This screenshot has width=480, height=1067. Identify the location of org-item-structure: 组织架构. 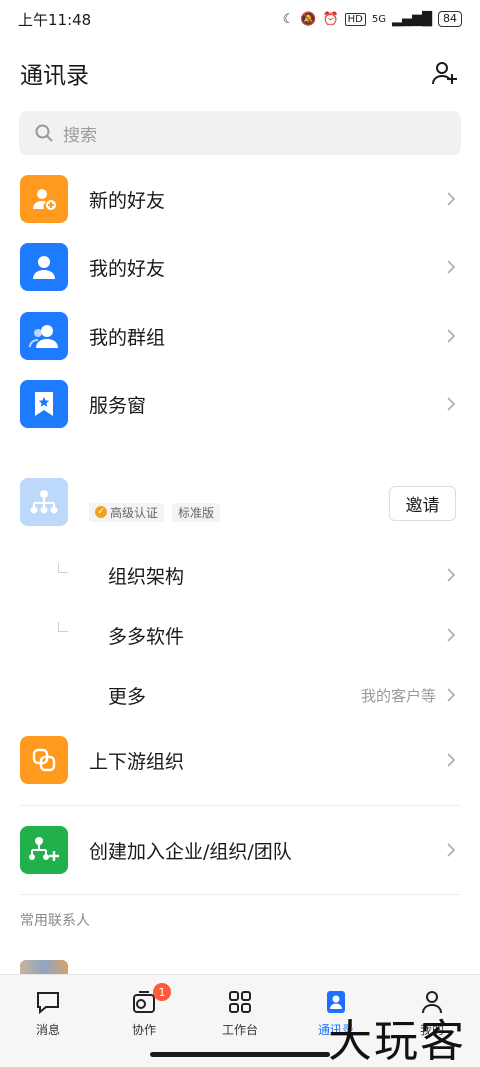
(240, 575).